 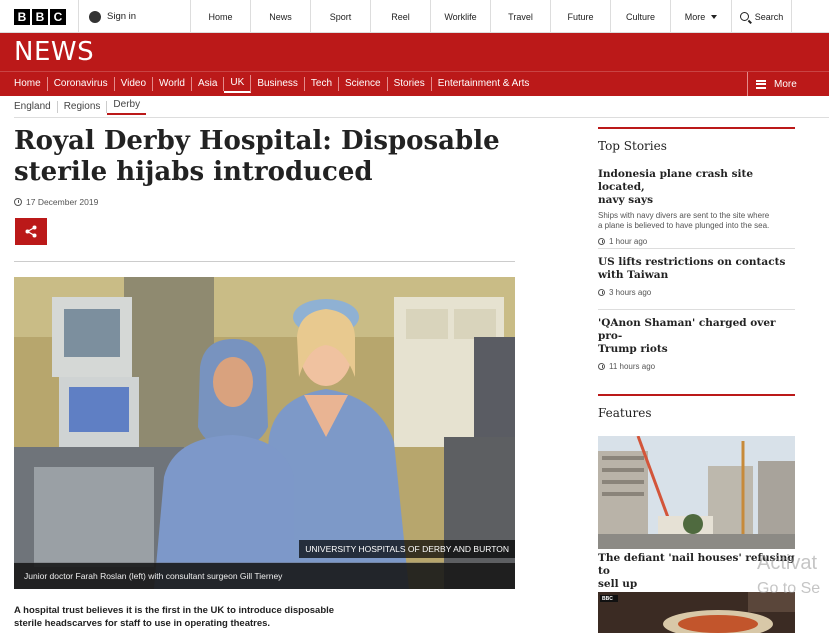 What do you see at coordinates (83, 107) in the screenshot?
I see `breadcrumb-regions: Regions` at bounding box center [83, 107].